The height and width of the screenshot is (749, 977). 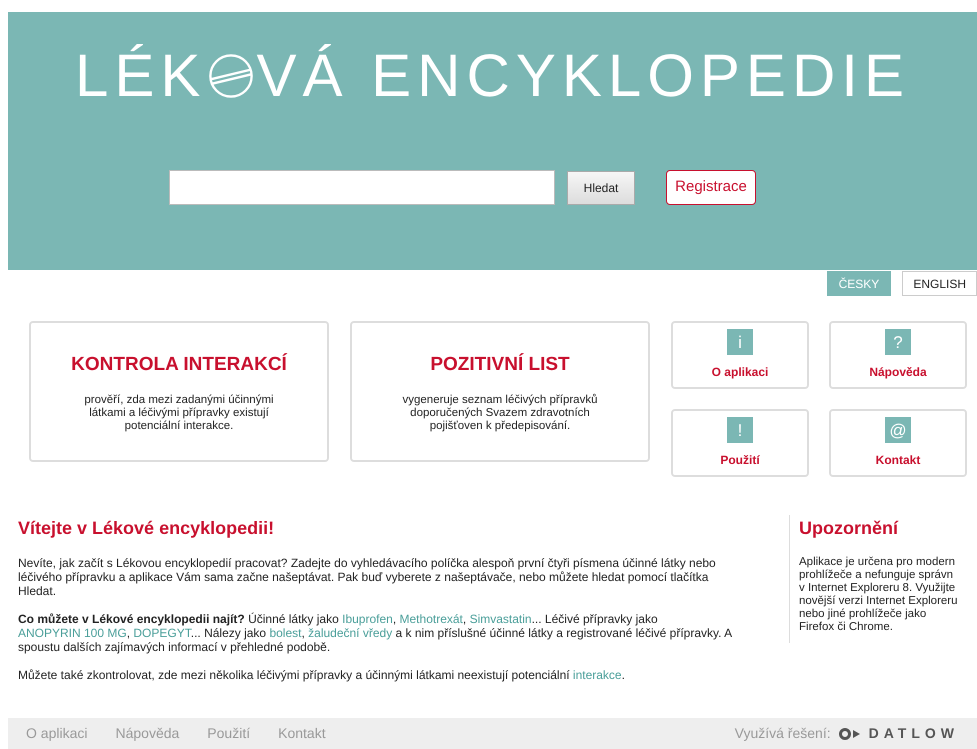 I want to click on paragraph: Nevíte, jak začít s Lékovou encyklopedií pracovat? Zadejte do vyhledávacího políčka alespoň první čtyři písmena účinné látky nebo léčivého přípravku a aplikace Vám sama začne našeptávat. Pak buď vyberete z našeptávače, nebo můžete hledat pomocí tlačítka Hledat., so click(x=367, y=577).